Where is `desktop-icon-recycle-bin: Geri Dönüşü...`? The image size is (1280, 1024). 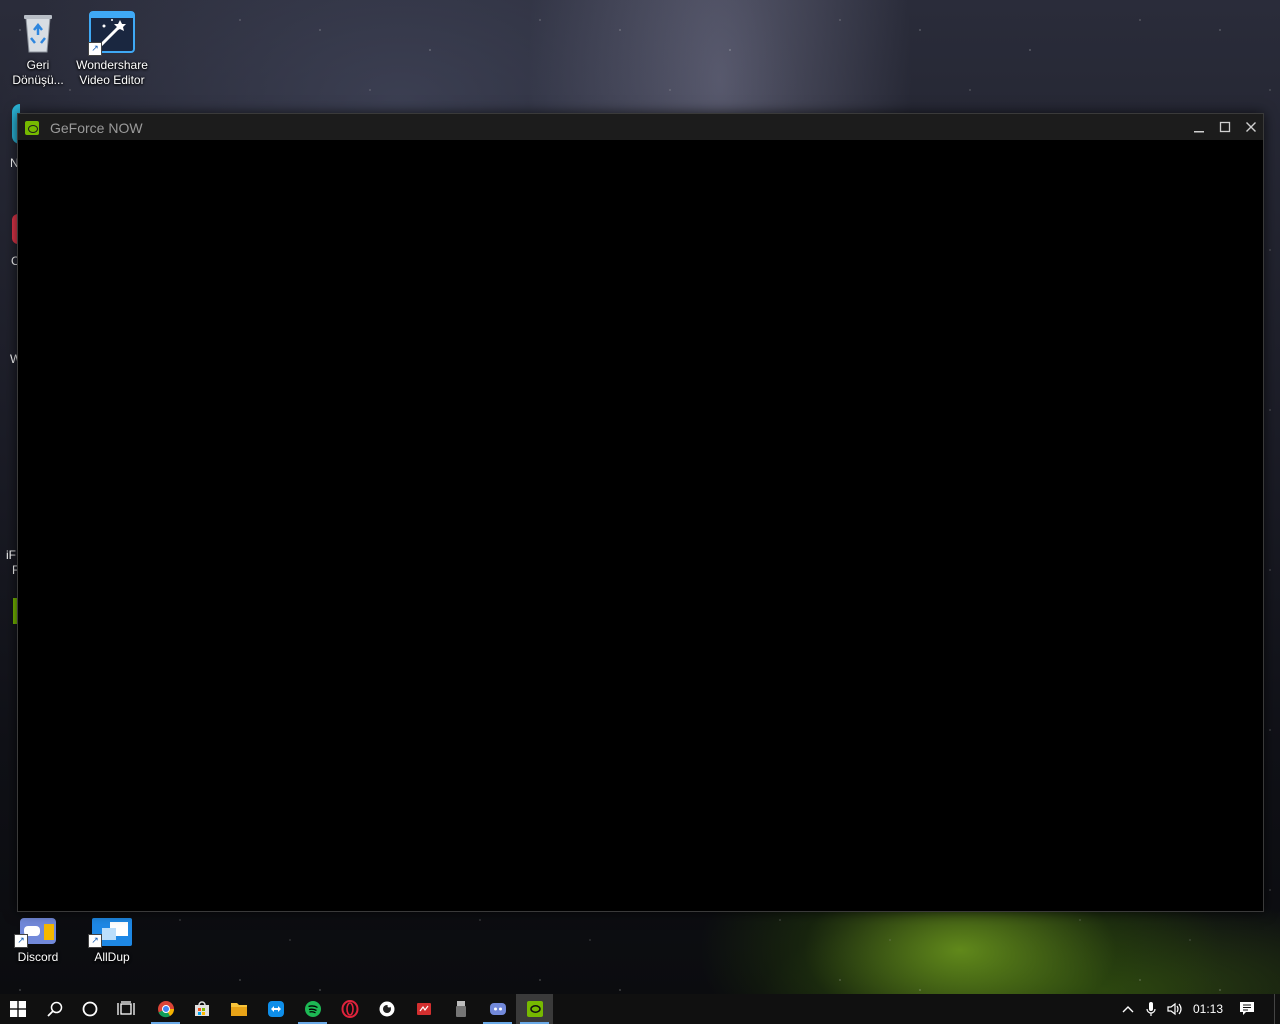 desktop-icon-recycle-bin: Geri Dönüşü... is located at coordinates (38, 48).